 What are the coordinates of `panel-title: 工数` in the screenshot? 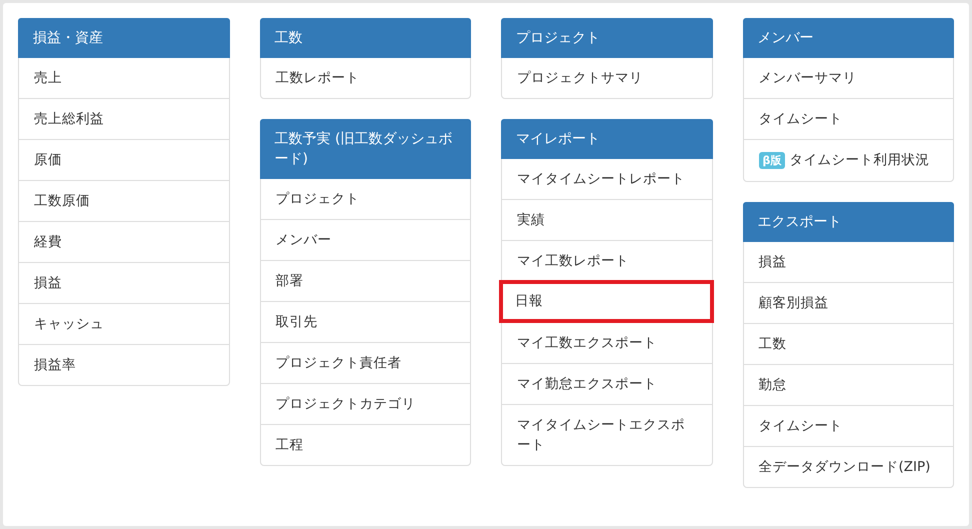 It's located at (365, 38).